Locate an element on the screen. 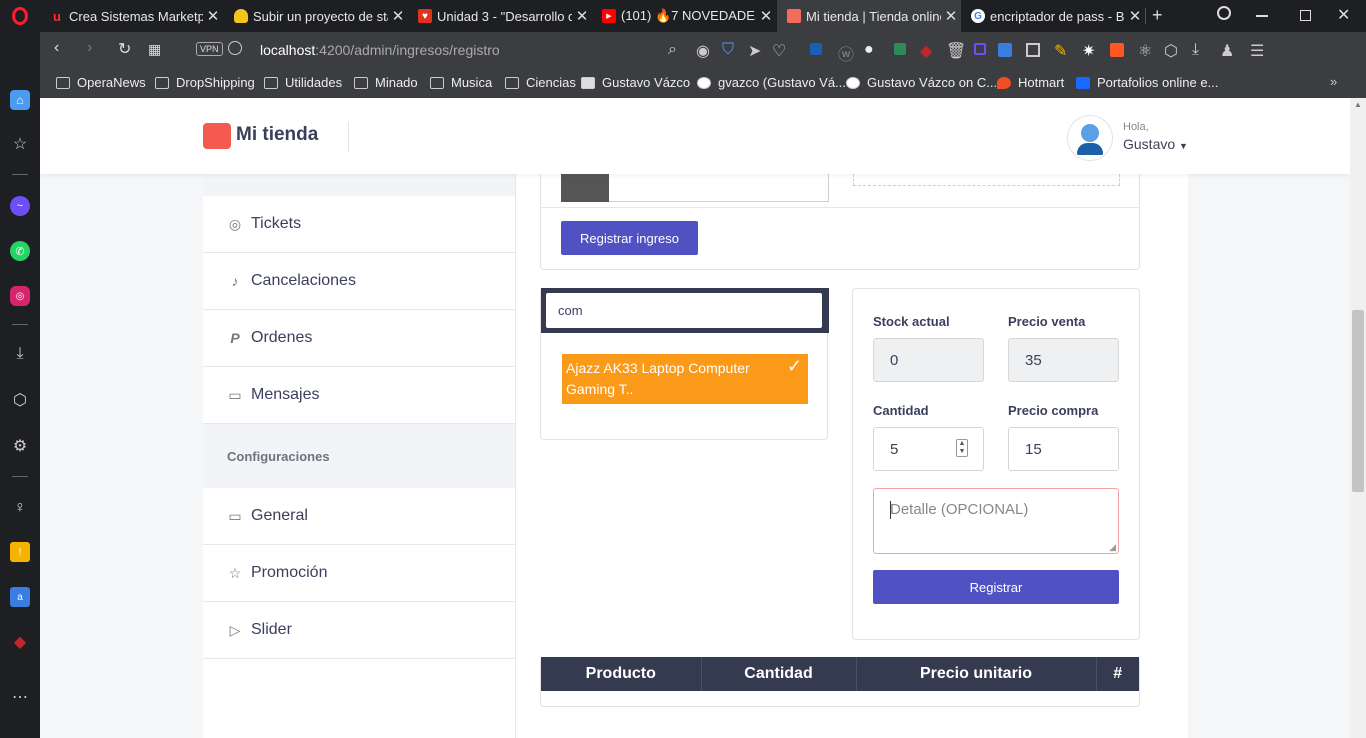  tab-crea-sistemas: u Crea Sistemas Marketpla ✕ is located at coordinates (131, 16).